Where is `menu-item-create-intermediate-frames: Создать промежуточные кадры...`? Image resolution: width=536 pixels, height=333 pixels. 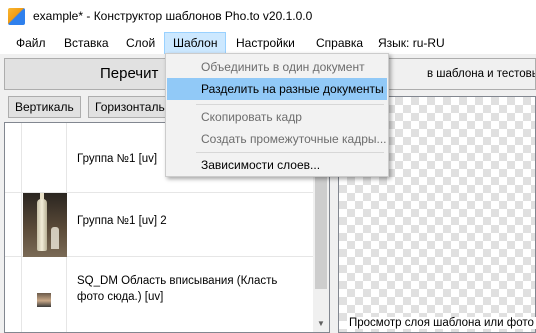 menu-item-create-intermediate-frames: Создать промежуточные кадры... is located at coordinates (277, 139).